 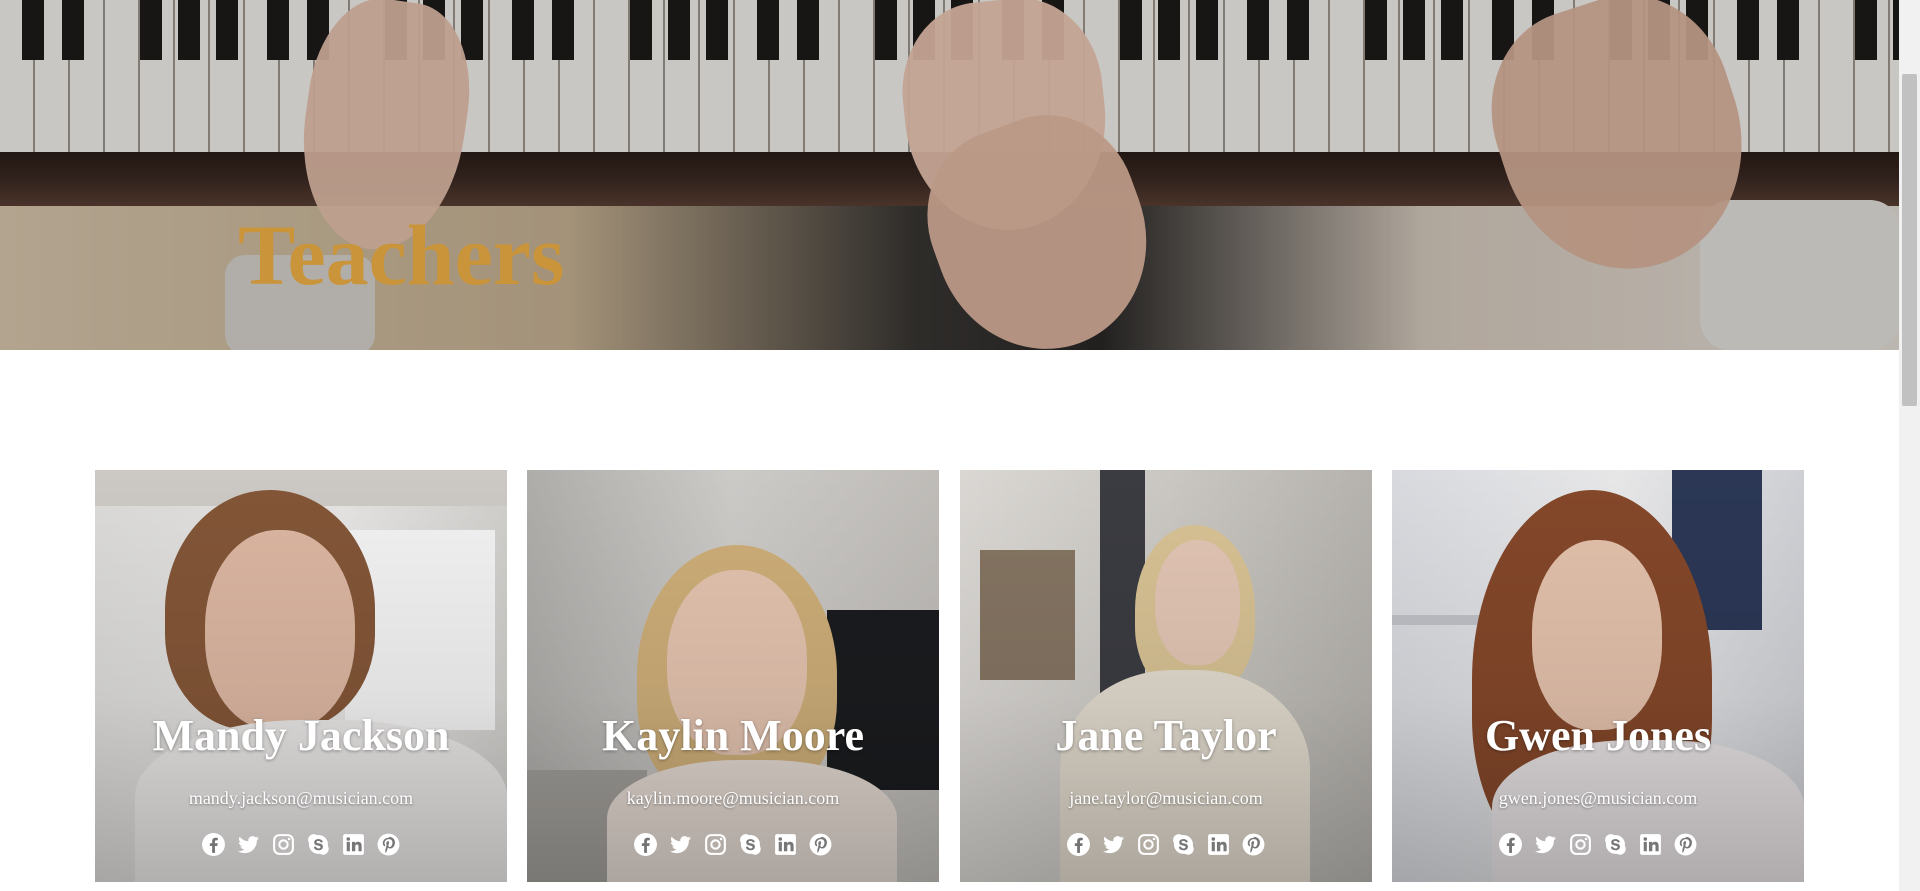 I want to click on teacher-card-gwen-jones: Gwen Jones gwen.jones@musician.com, so click(x=1598, y=676).